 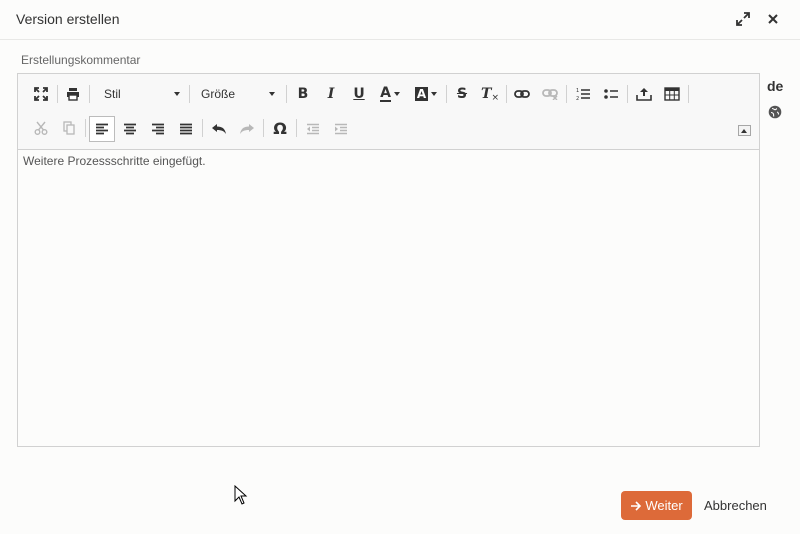 What do you see at coordinates (313, 129) in the screenshot?
I see `outdent-icon` at bounding box center [313, 129].